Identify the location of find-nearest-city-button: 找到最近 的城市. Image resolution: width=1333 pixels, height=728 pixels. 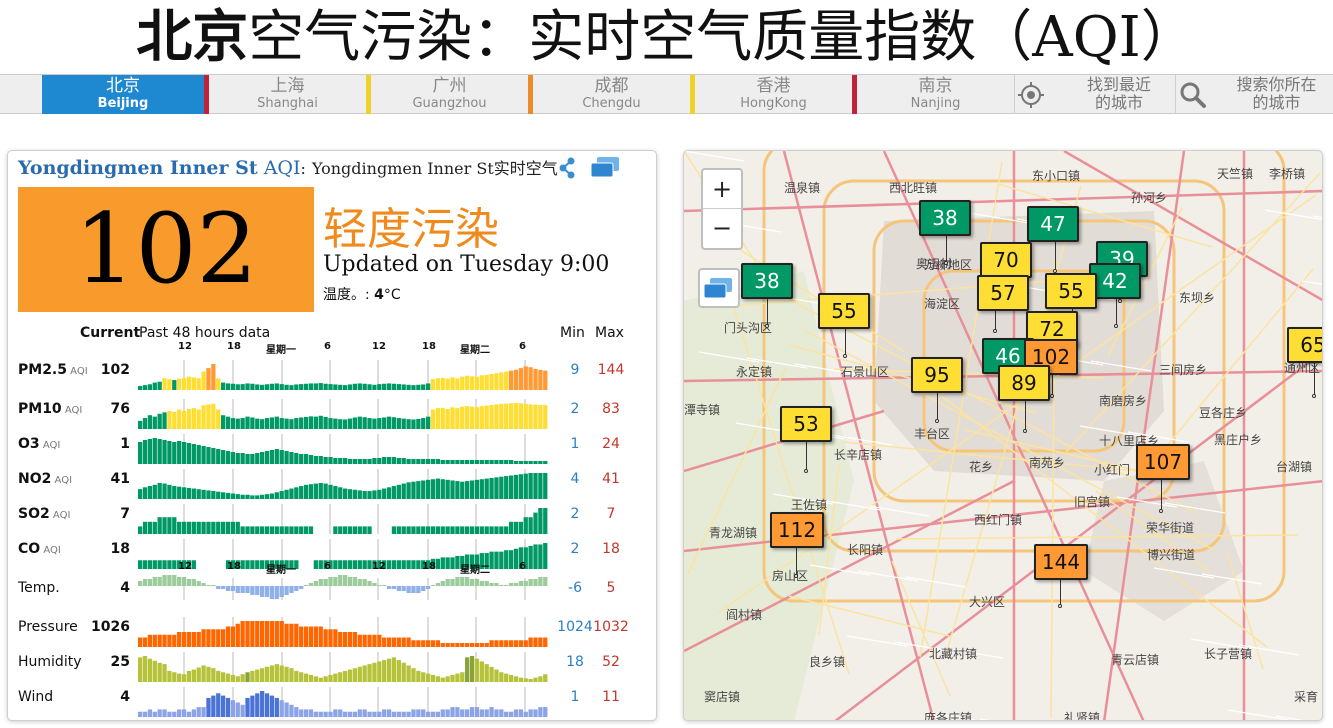
(1095, 94).